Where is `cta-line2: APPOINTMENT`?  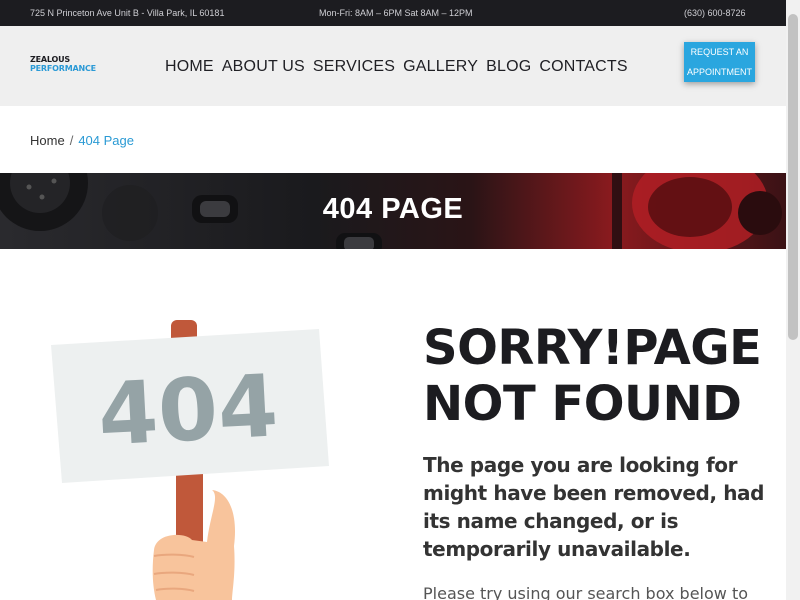 cta-line2: APPOINTMENT is located at coordinates (719, 72).